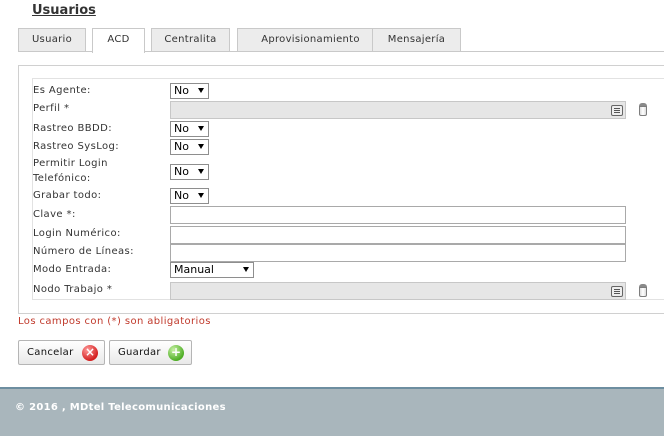  Describe the element at coordinates (190, 40) in the screenshot. I see `tab-centralita: Centralita` at that location.